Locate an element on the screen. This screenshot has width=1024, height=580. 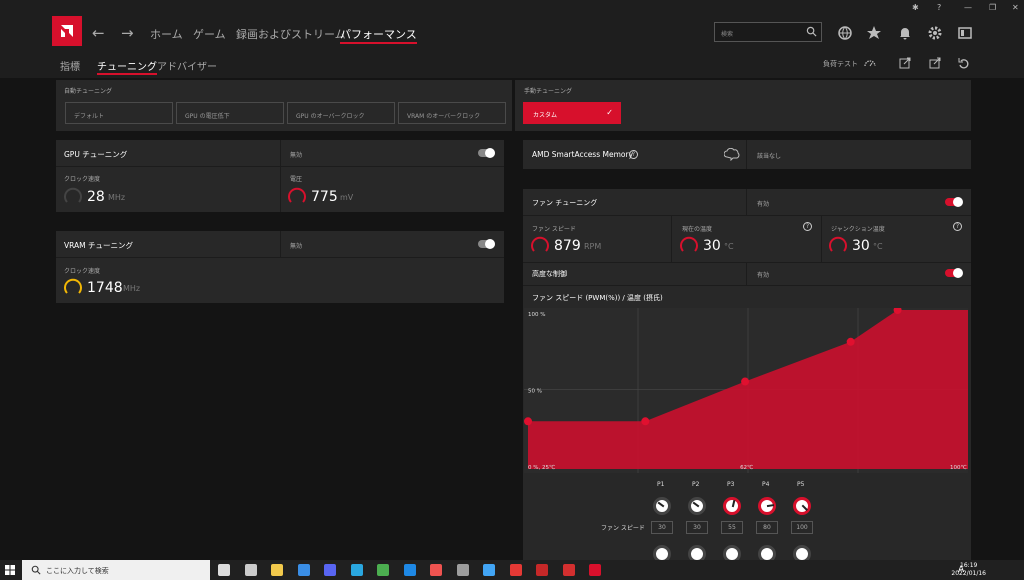
taskbar-search-input: ここに入力して検索 is located at coordinates (116, 570).